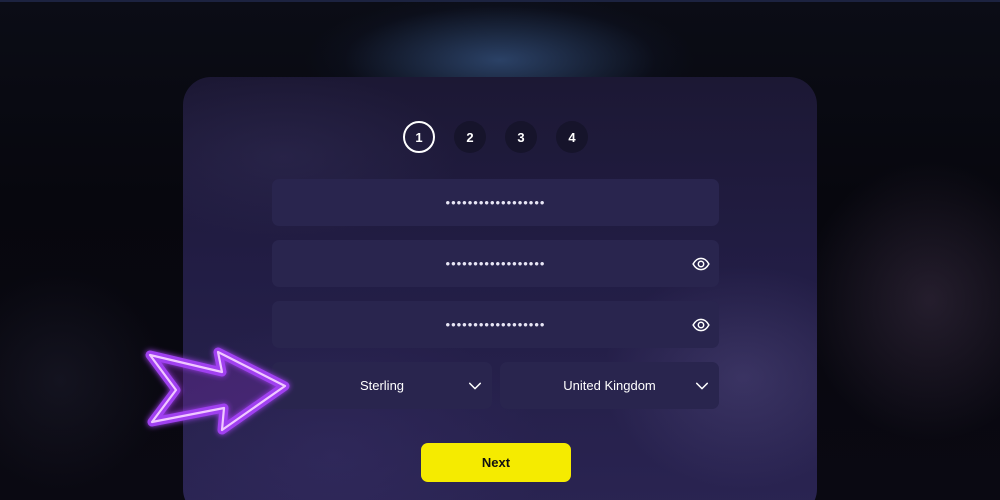 Image resolution: width=1000 pixels, height=500 pixels. What do you see at coordinates (572, 137) in the screenshot?
I see `step-4: 4` at bounding box center [572, 137].